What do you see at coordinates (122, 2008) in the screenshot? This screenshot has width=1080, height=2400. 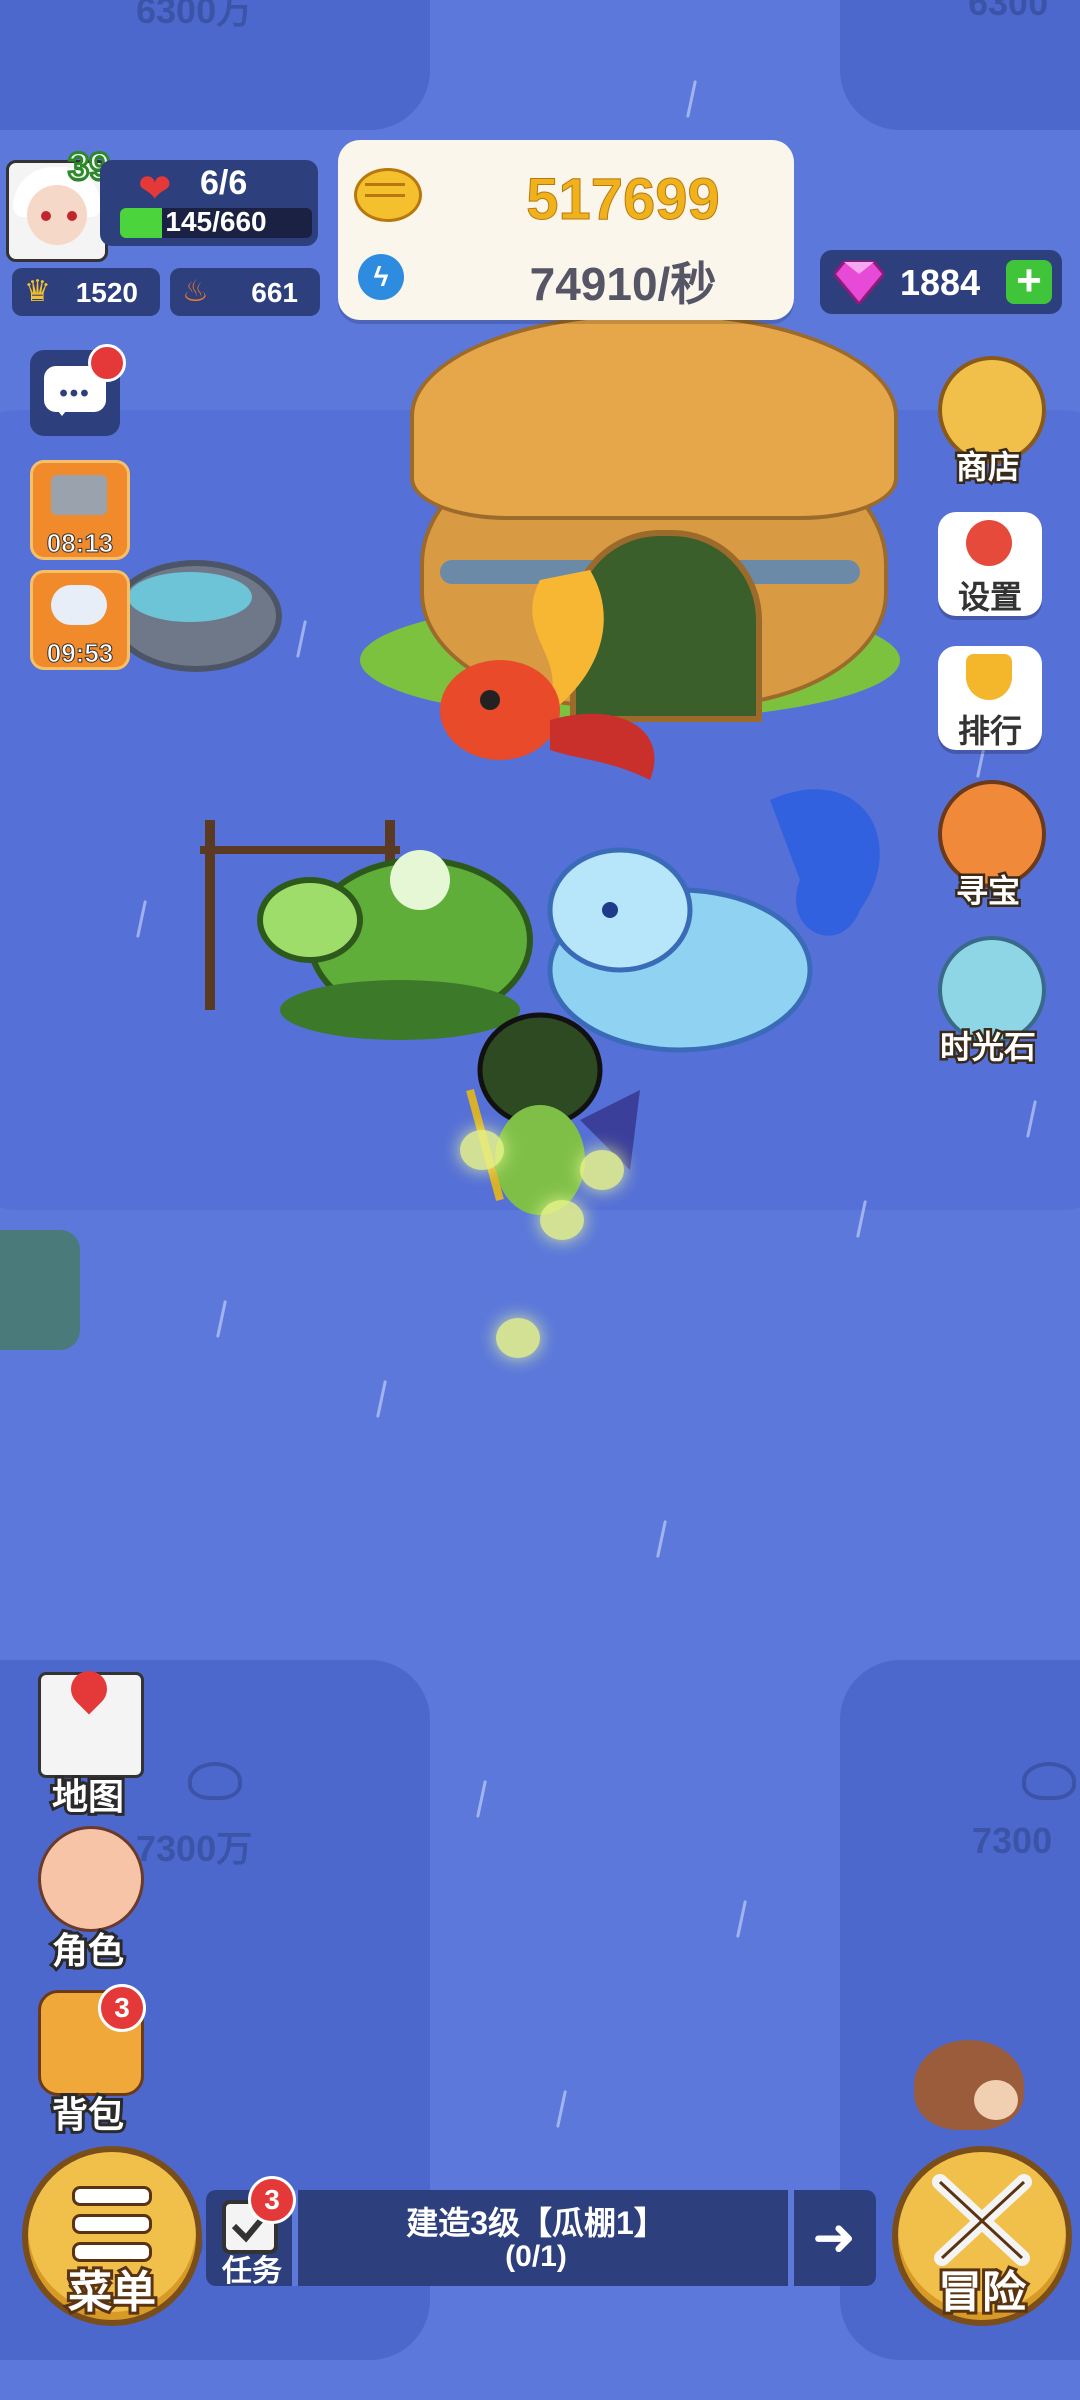 I see `backpack-badge: 3` at bounding box center [122, 2008].